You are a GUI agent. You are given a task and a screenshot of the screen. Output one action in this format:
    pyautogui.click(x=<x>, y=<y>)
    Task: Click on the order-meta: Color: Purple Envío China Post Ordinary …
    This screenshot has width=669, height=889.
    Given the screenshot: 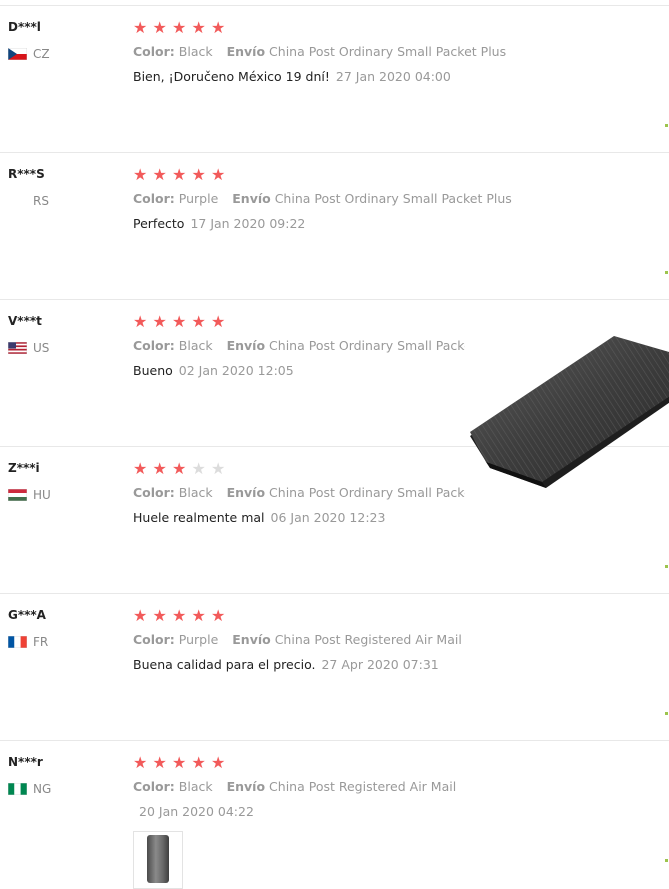 What is the action you would take?
    pyautogui.click(x=322, y=198)
    